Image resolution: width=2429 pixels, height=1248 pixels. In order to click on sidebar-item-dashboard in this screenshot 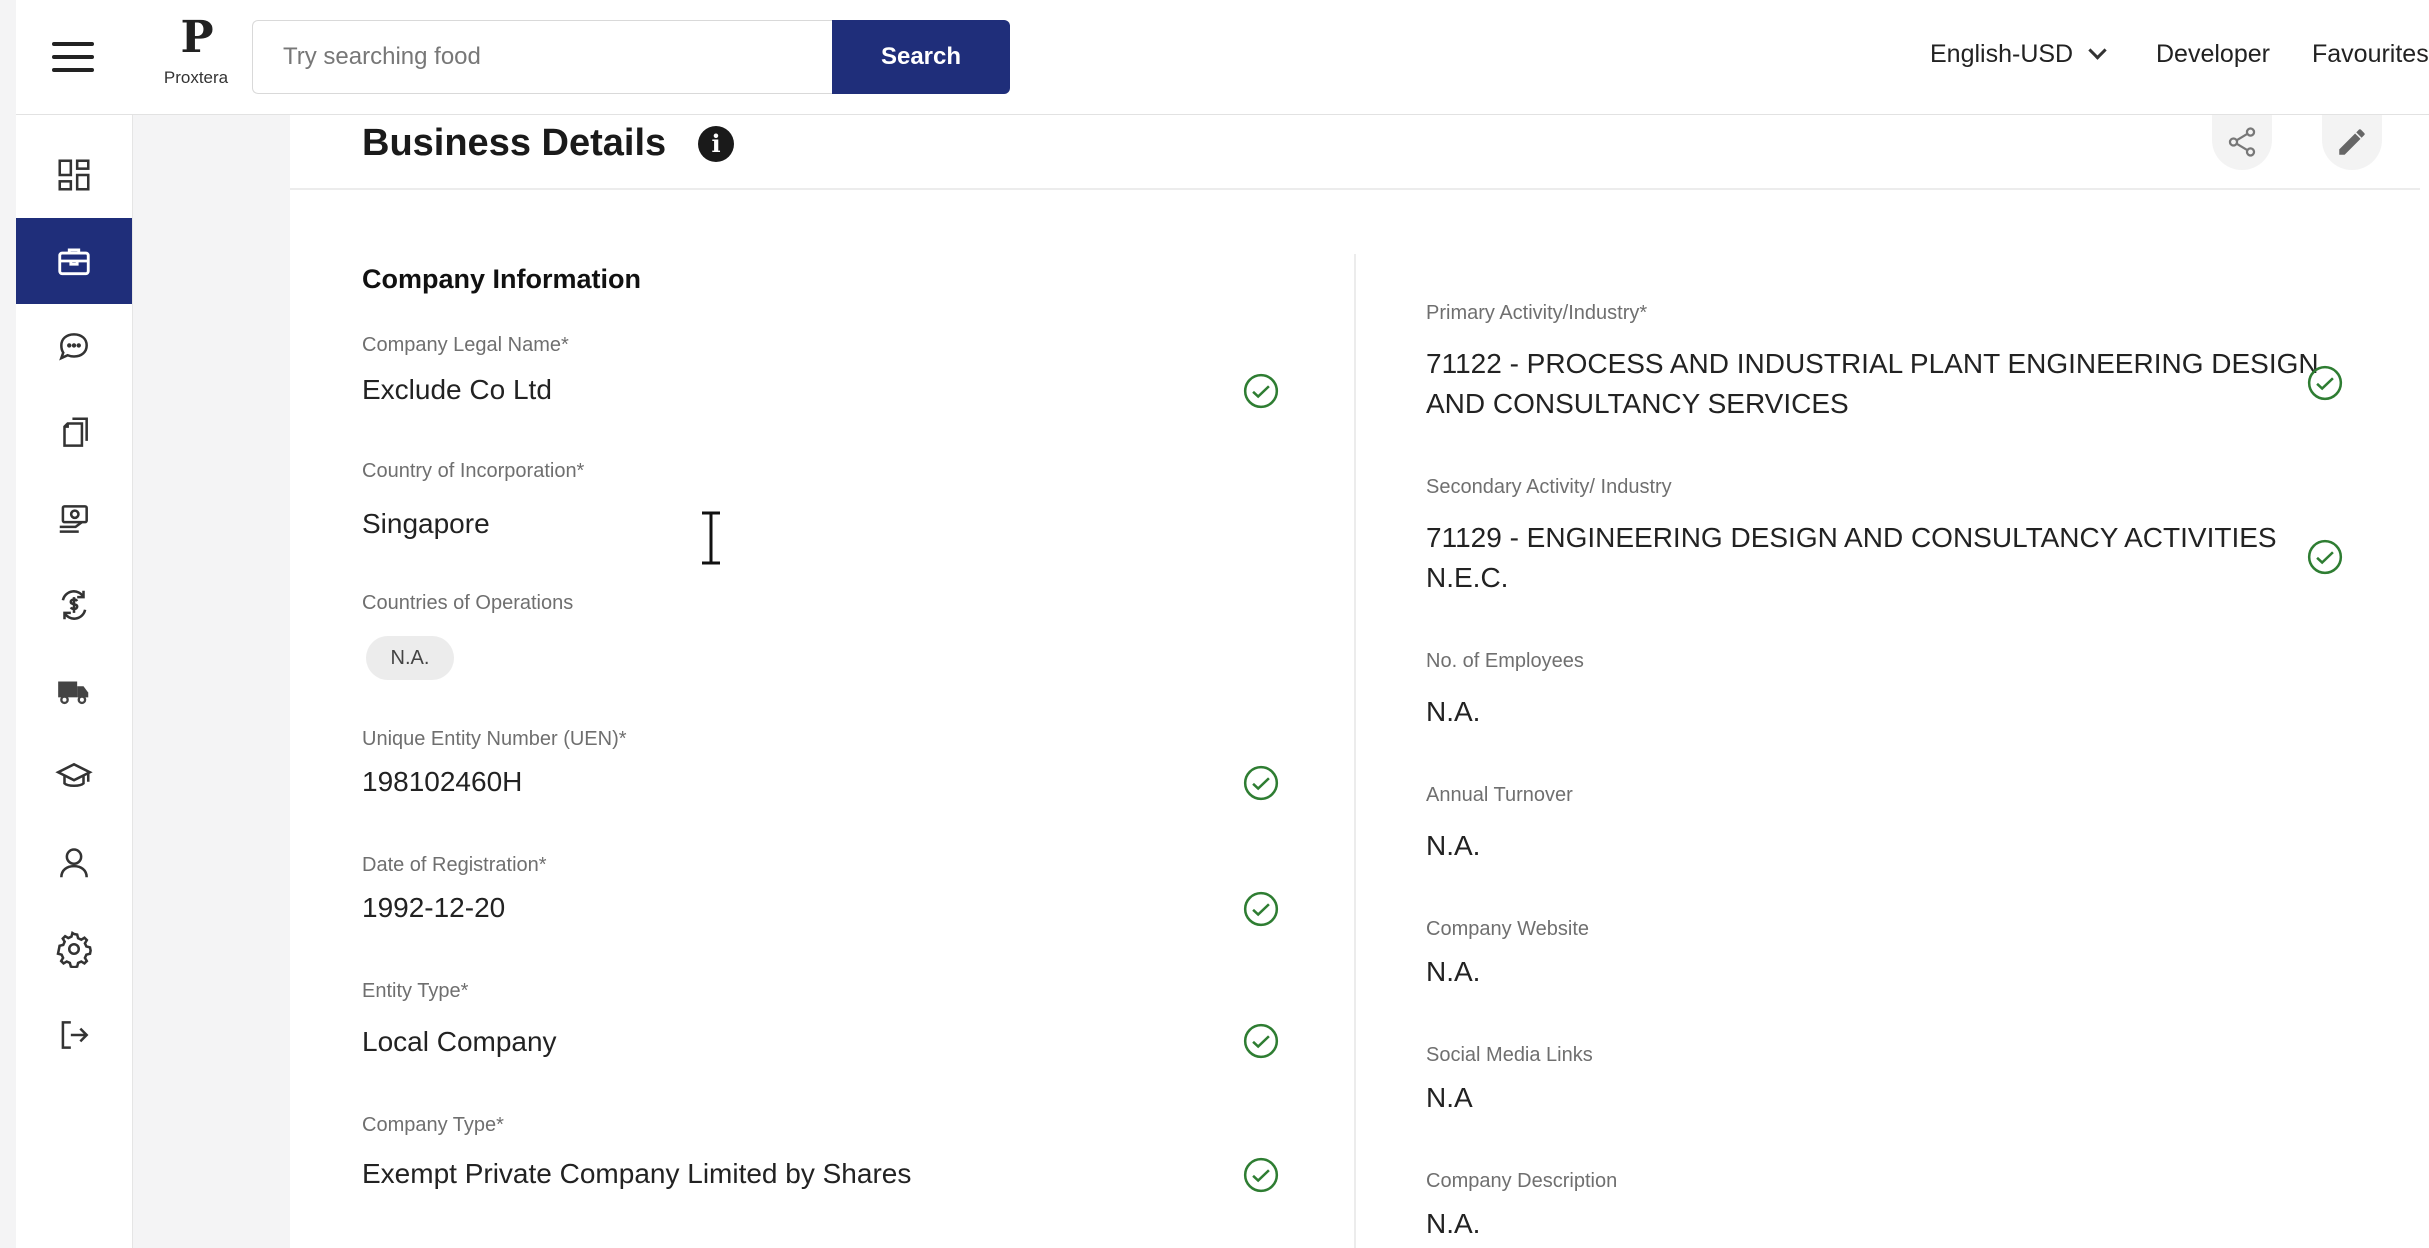, I will do `click(74, 175)`.